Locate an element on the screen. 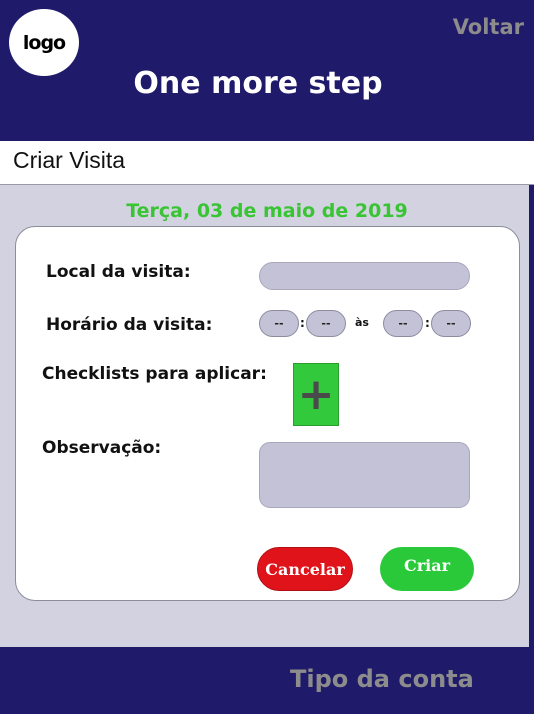 This screenshot has height=714, width=534. bottom-bar: Tipo da conta is located at coordinates (267, 680).